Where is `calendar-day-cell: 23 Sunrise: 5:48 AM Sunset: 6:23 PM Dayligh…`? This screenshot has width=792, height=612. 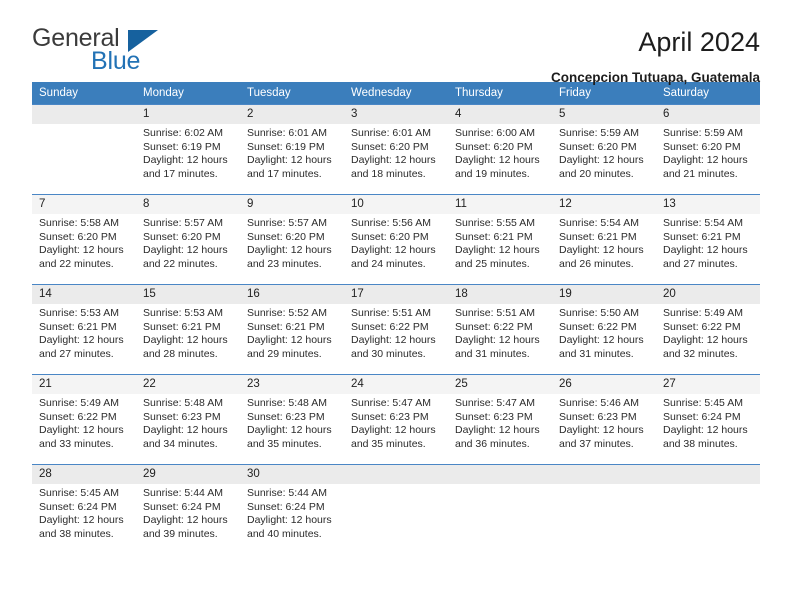 calendar-day-cell: 23 Sunrise: 5:48 AM Sunset: 6:23 PM Dayligh… is located at coordinates (292, 419).